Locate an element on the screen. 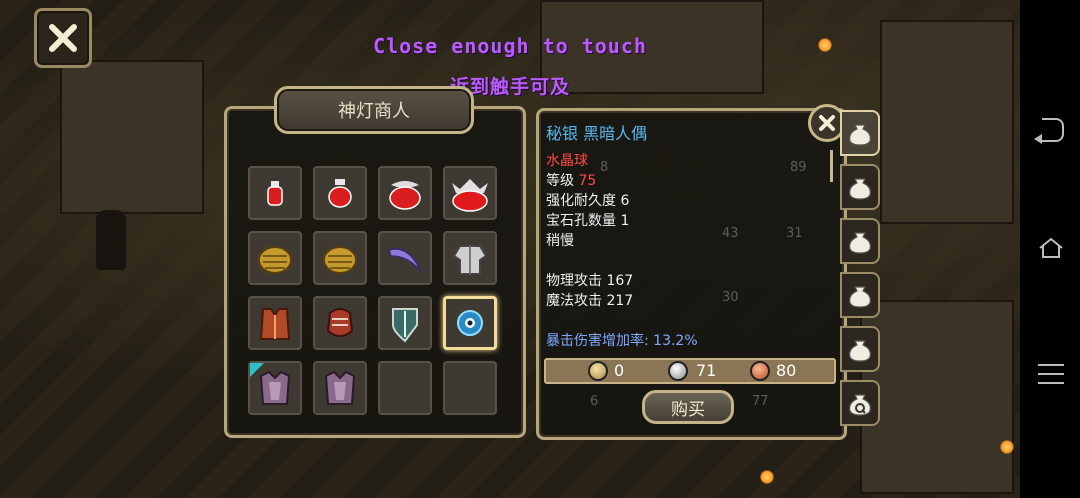 The height and width of the screenshot is (498, 1080). background-count: 30 is located at coordinates (730, 297).